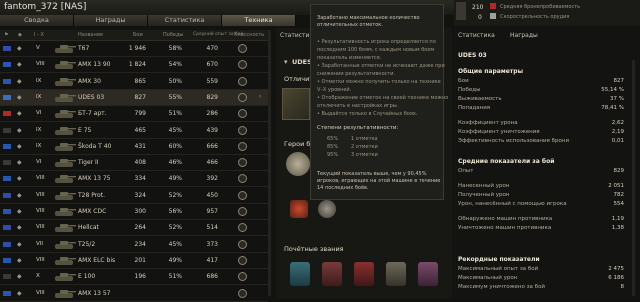 This screenshot has height=302, width=640. What do you see at coordinates (92, 114) in the screenshot?
I see `vehicle-name: БТ-7 арт.` at bounding box center [92, 114].